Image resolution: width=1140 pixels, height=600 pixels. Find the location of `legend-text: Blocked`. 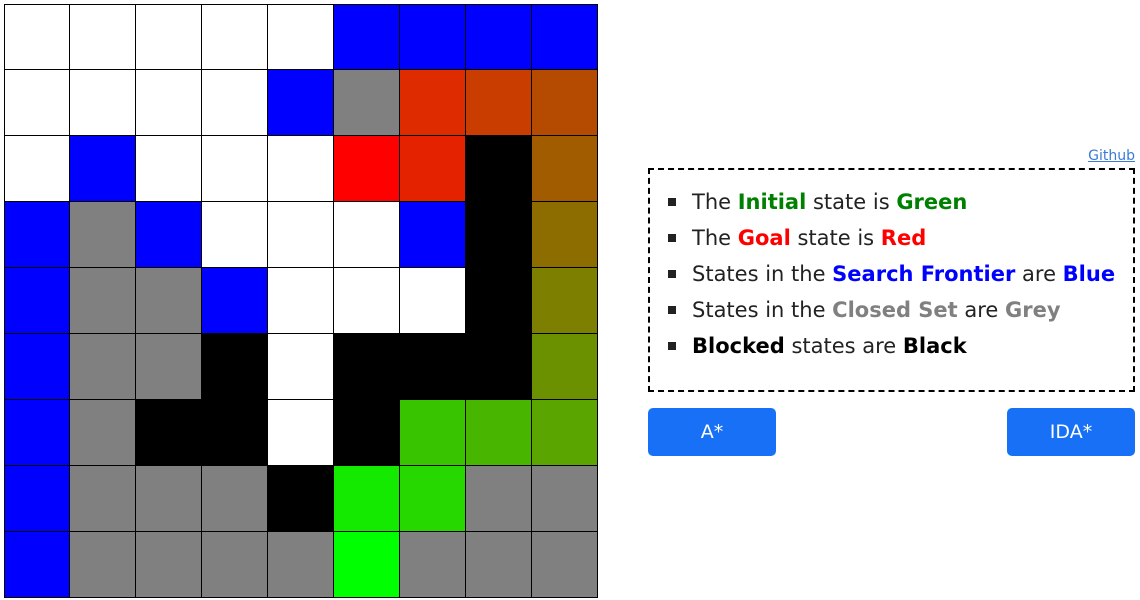

legend-text: Blocked is located at coordinates (738, 346).